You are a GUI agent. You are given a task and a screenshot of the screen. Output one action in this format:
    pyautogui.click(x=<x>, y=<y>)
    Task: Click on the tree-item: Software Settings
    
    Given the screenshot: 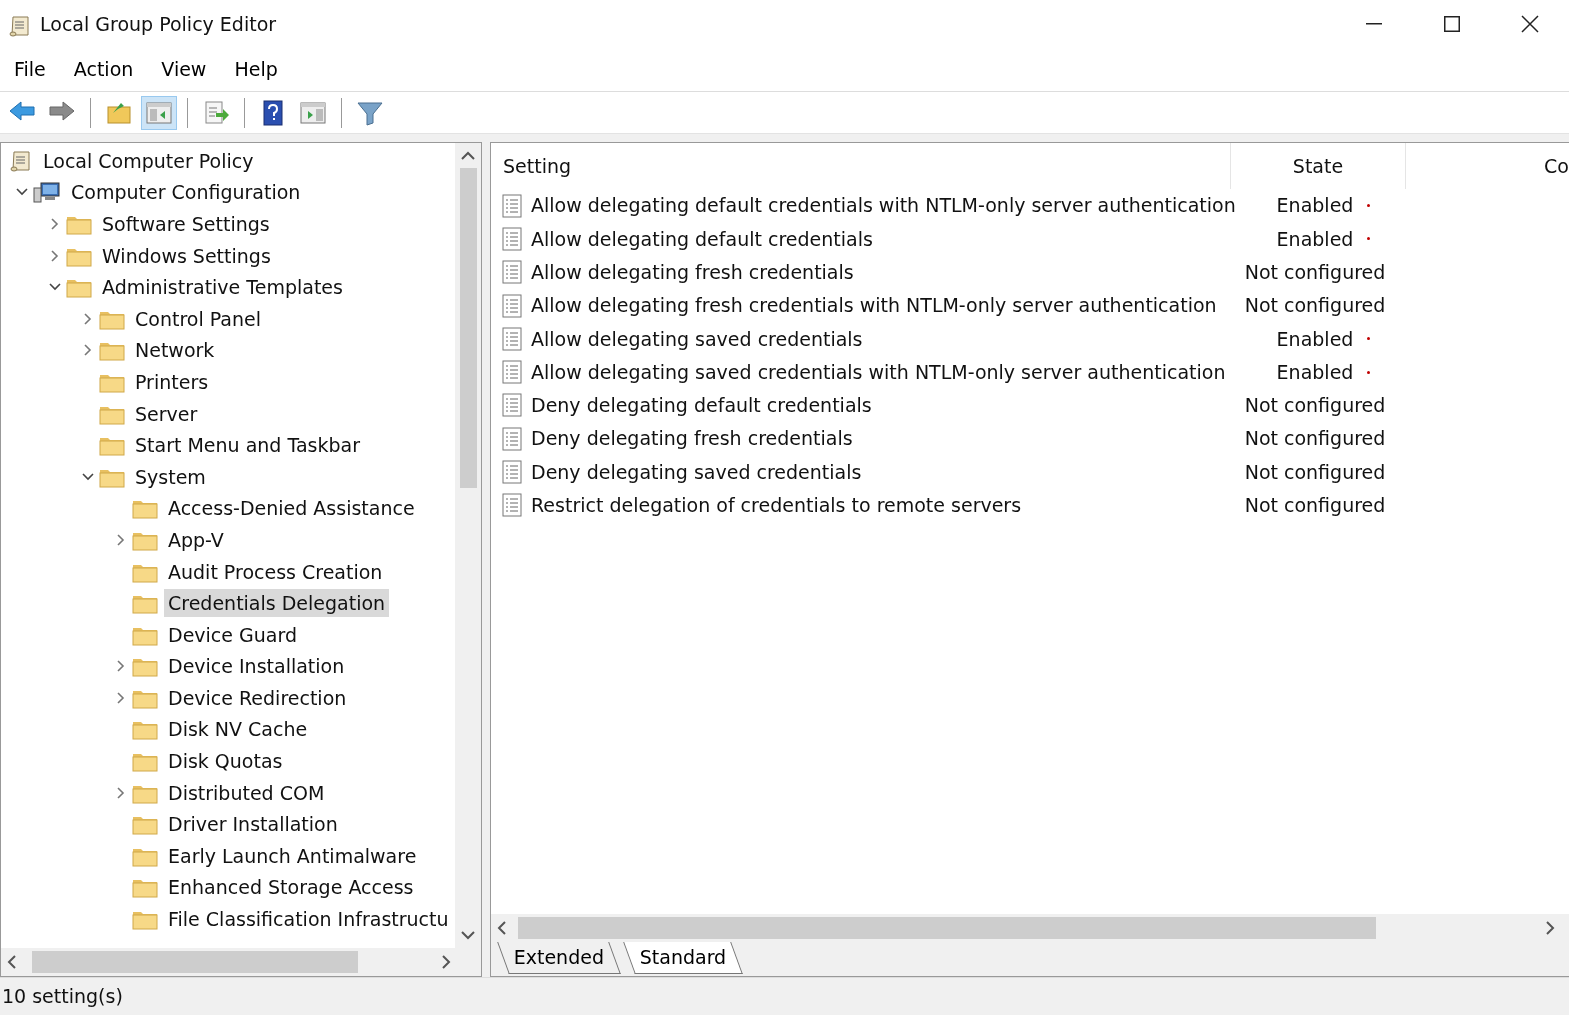 What is the action you would take?
    pyautogui.click(x=186, y=224)
    